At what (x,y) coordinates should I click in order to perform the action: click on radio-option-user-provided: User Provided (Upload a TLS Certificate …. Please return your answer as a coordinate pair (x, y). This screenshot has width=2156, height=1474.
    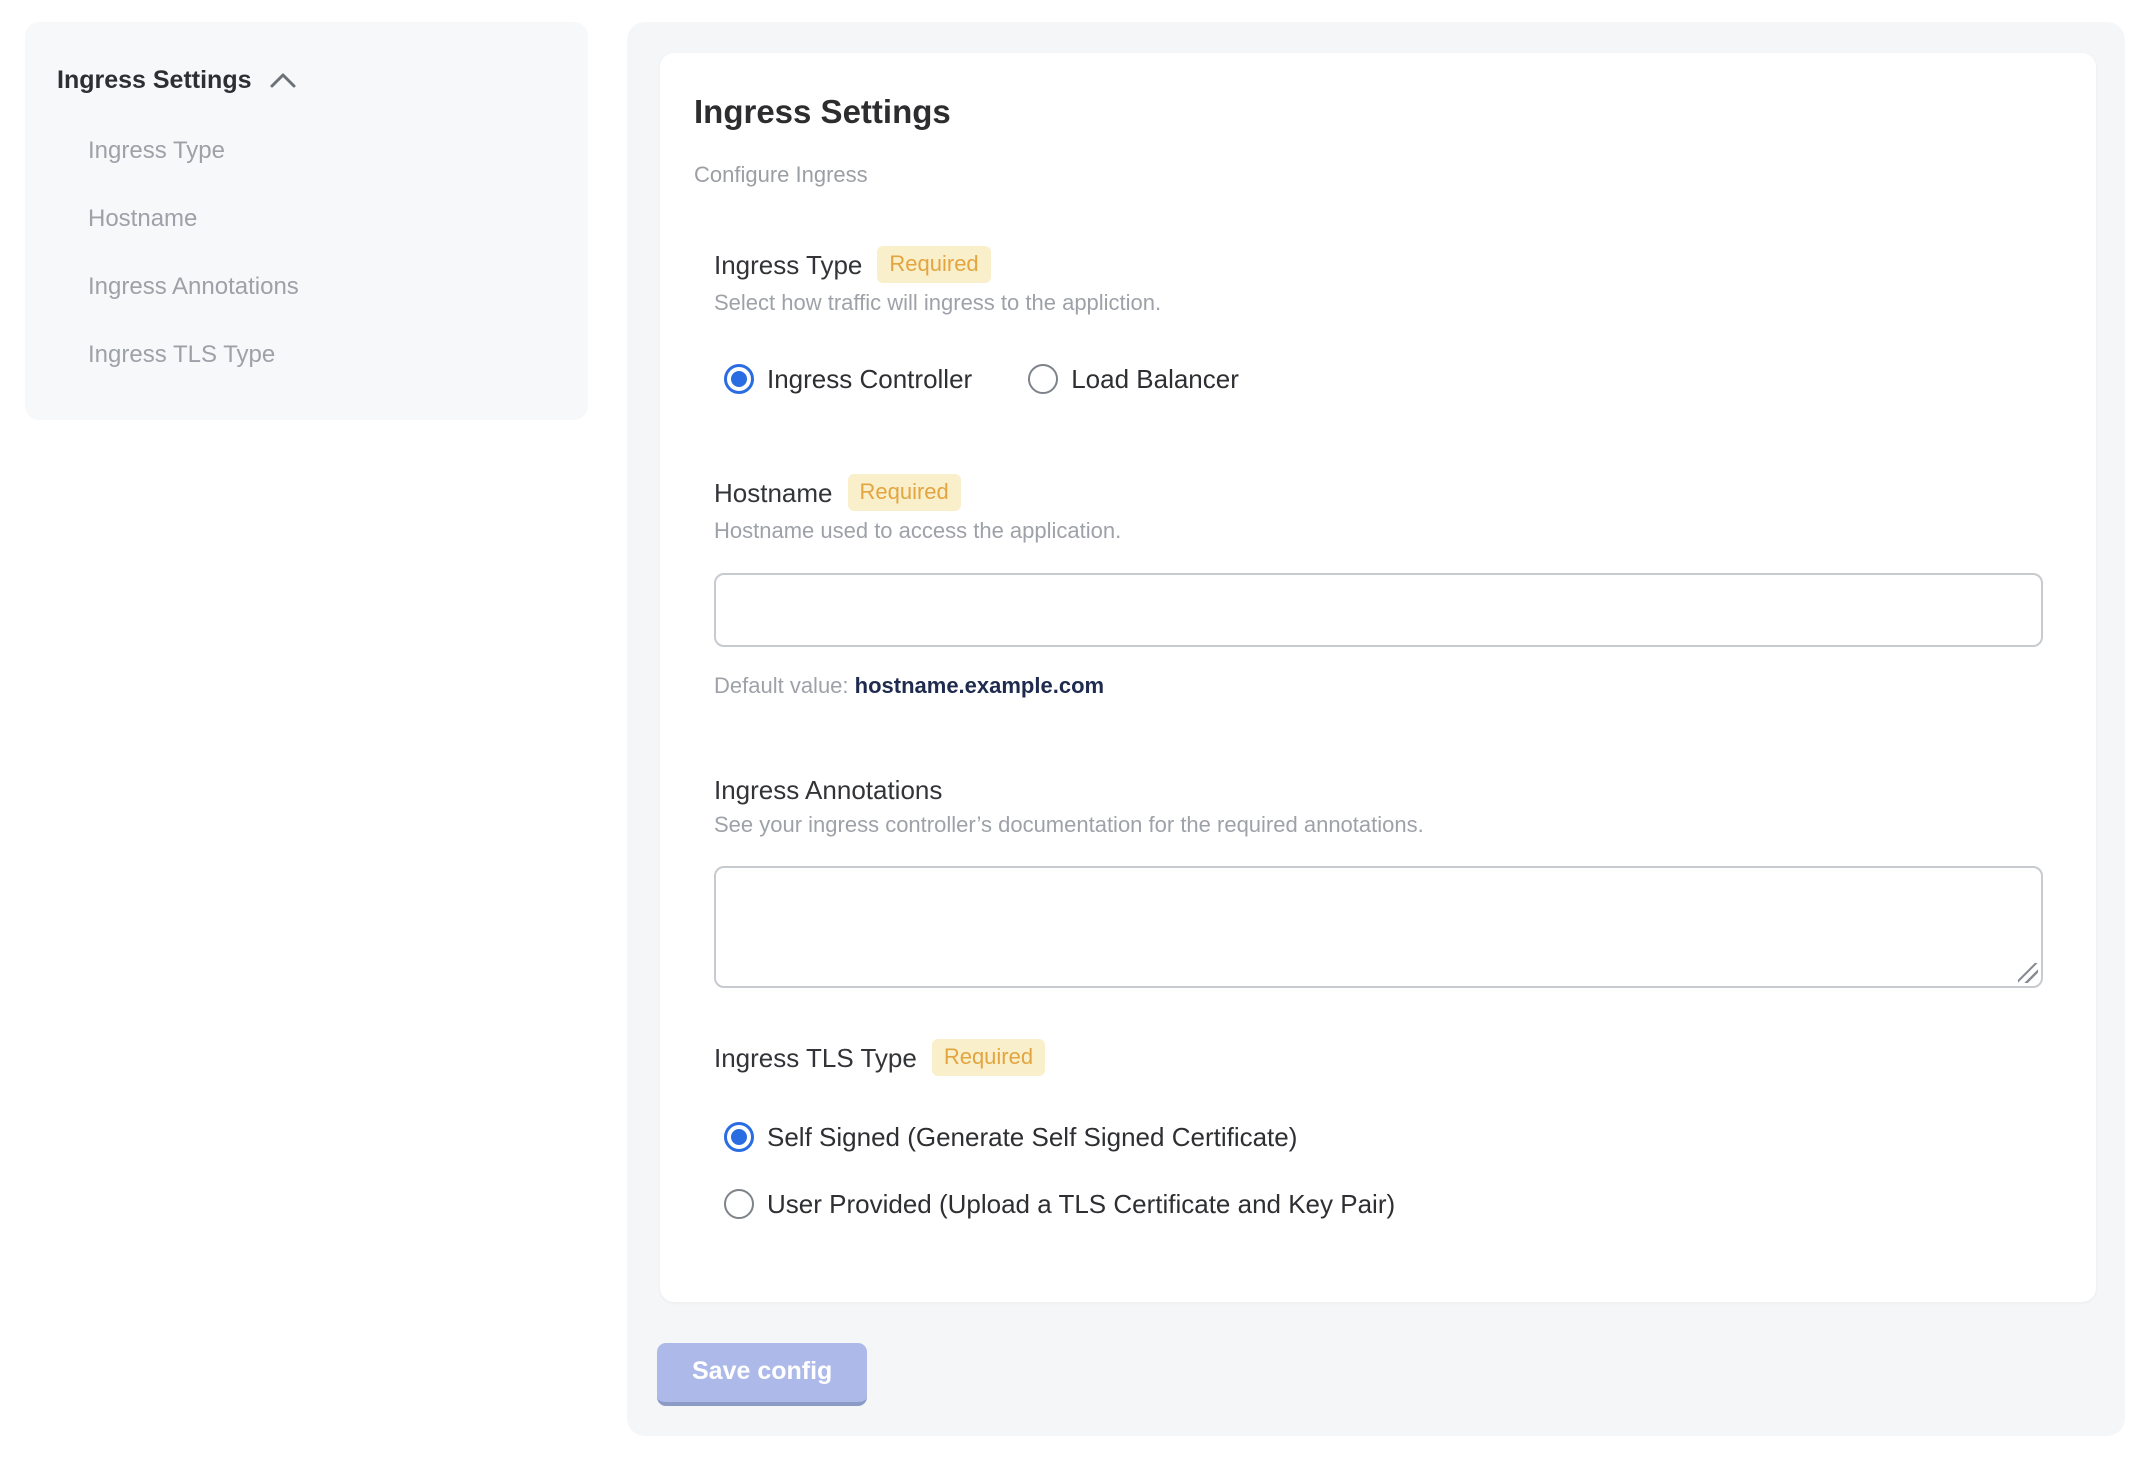
    Looking at the image, I should click on (1383, 1204).